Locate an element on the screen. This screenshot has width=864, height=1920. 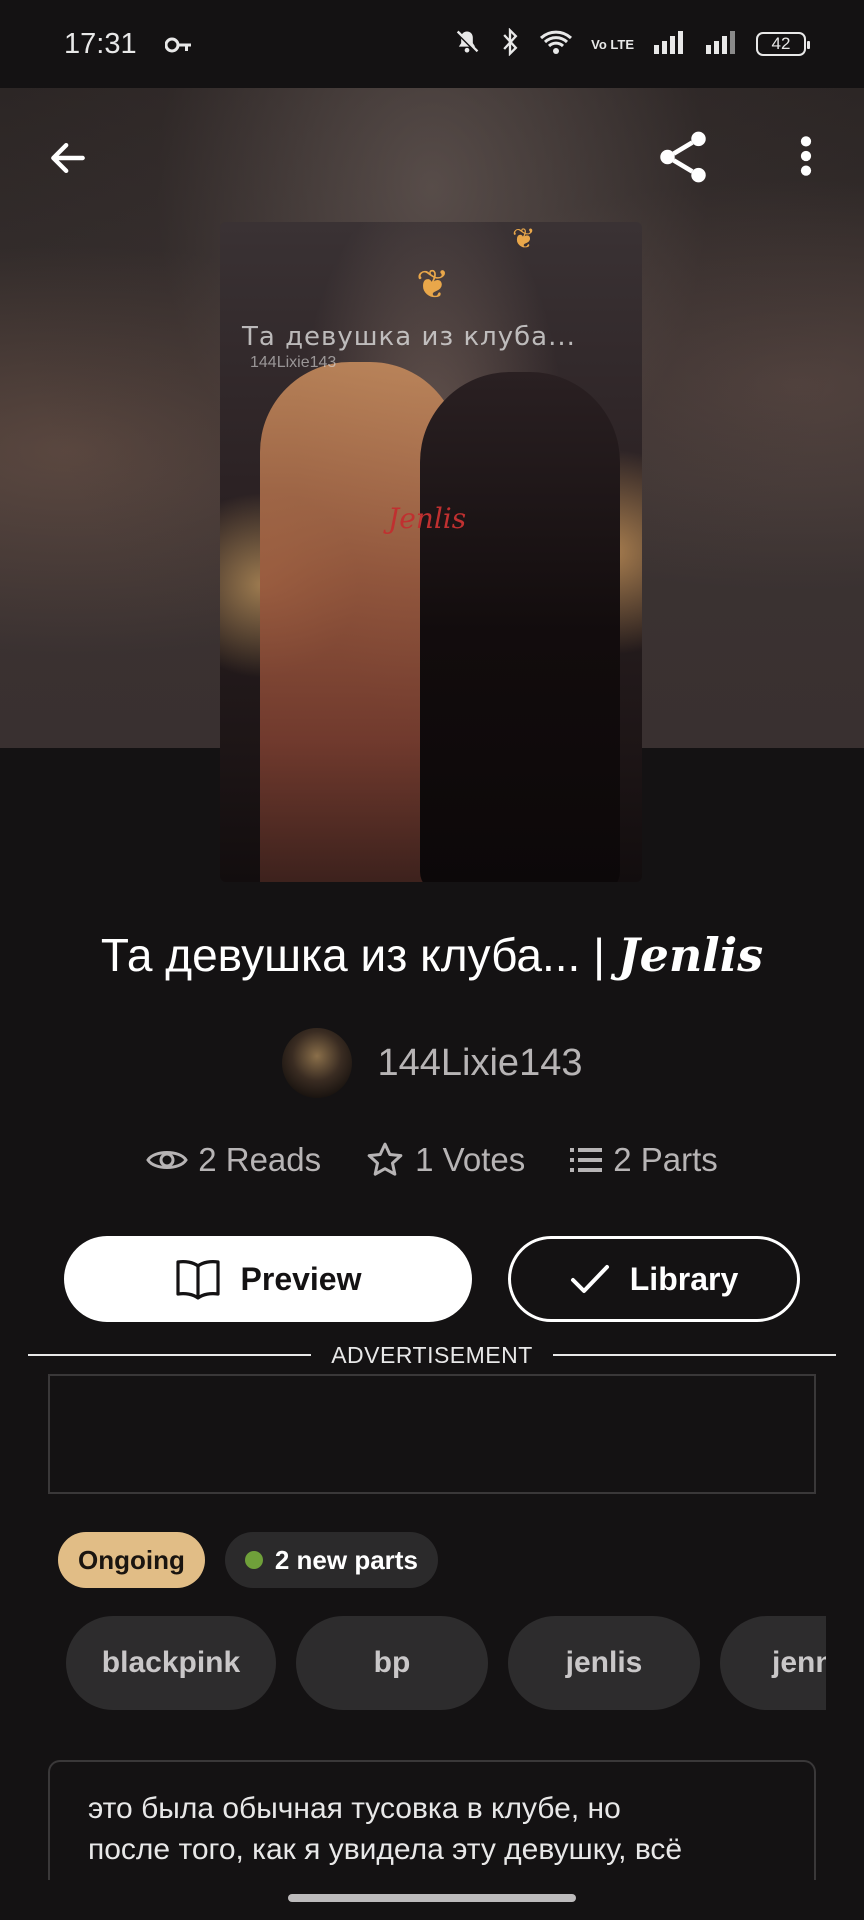
tag-chip: jenlis is located at coordinates (604, 1663).